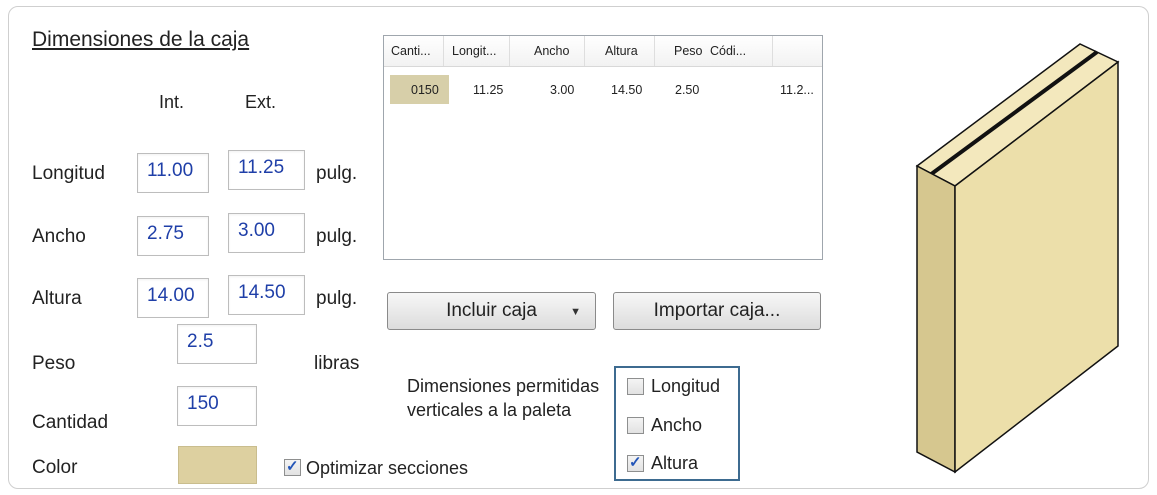 Image resolution: width=1157 pixels, height=495 pixels. I want to click on include-box-button: Incluir caja ▼, so click(491, 311).